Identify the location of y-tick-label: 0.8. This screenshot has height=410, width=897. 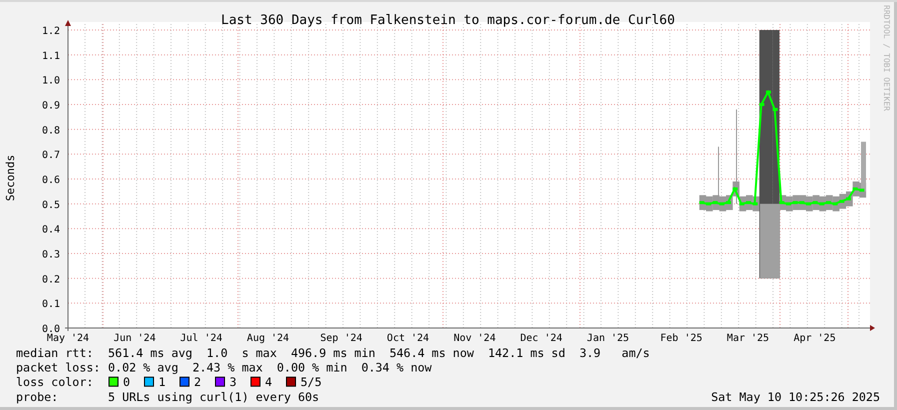
(51, 130).